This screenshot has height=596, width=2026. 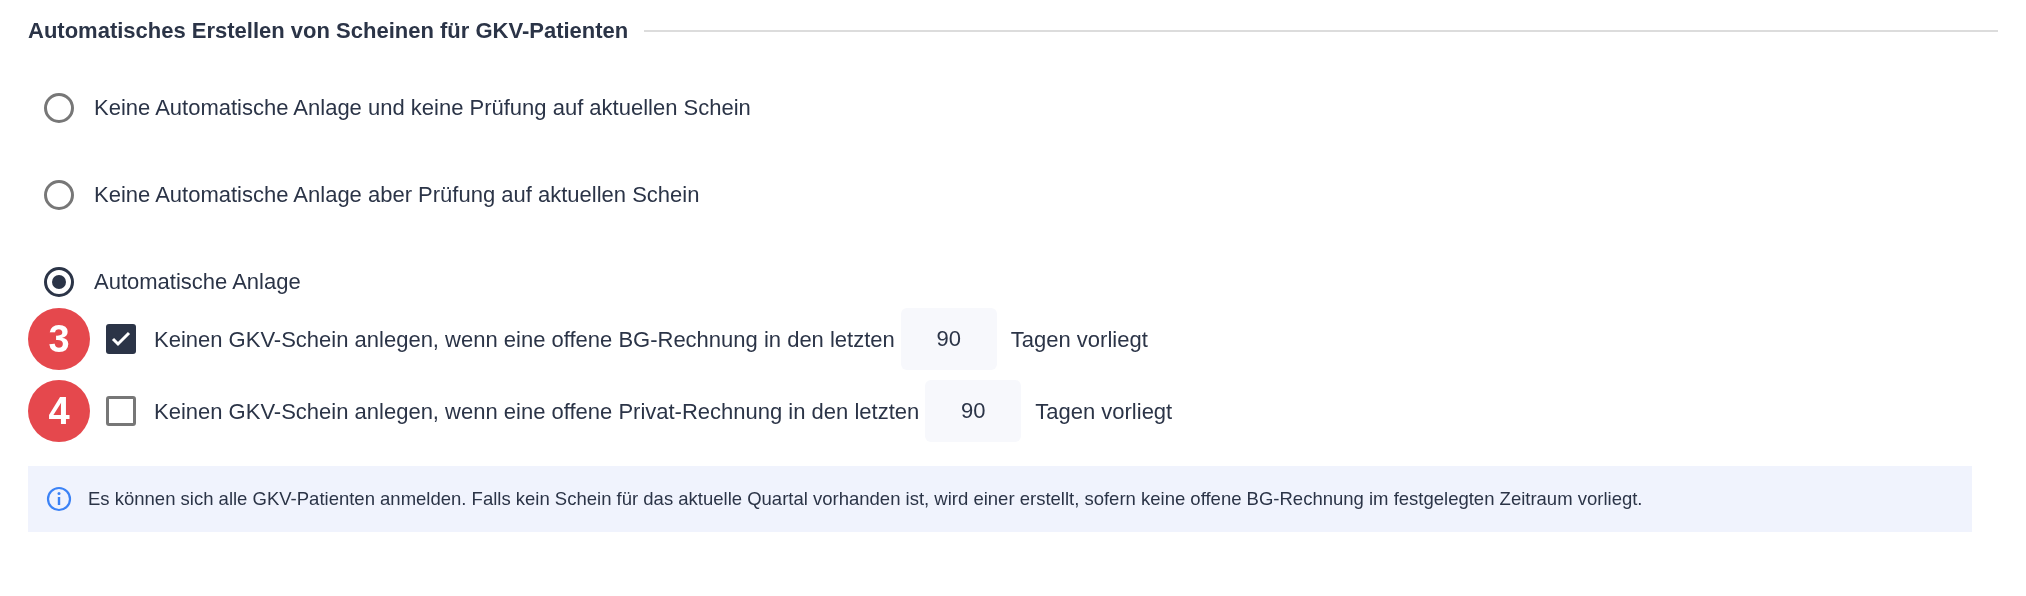 What do you see at coordinates (328, 31) in the screenshot?
I see `section-title: Automatisches Erstellen von Scheinen für GKV-Patienten` at bounding box center [328, 31].